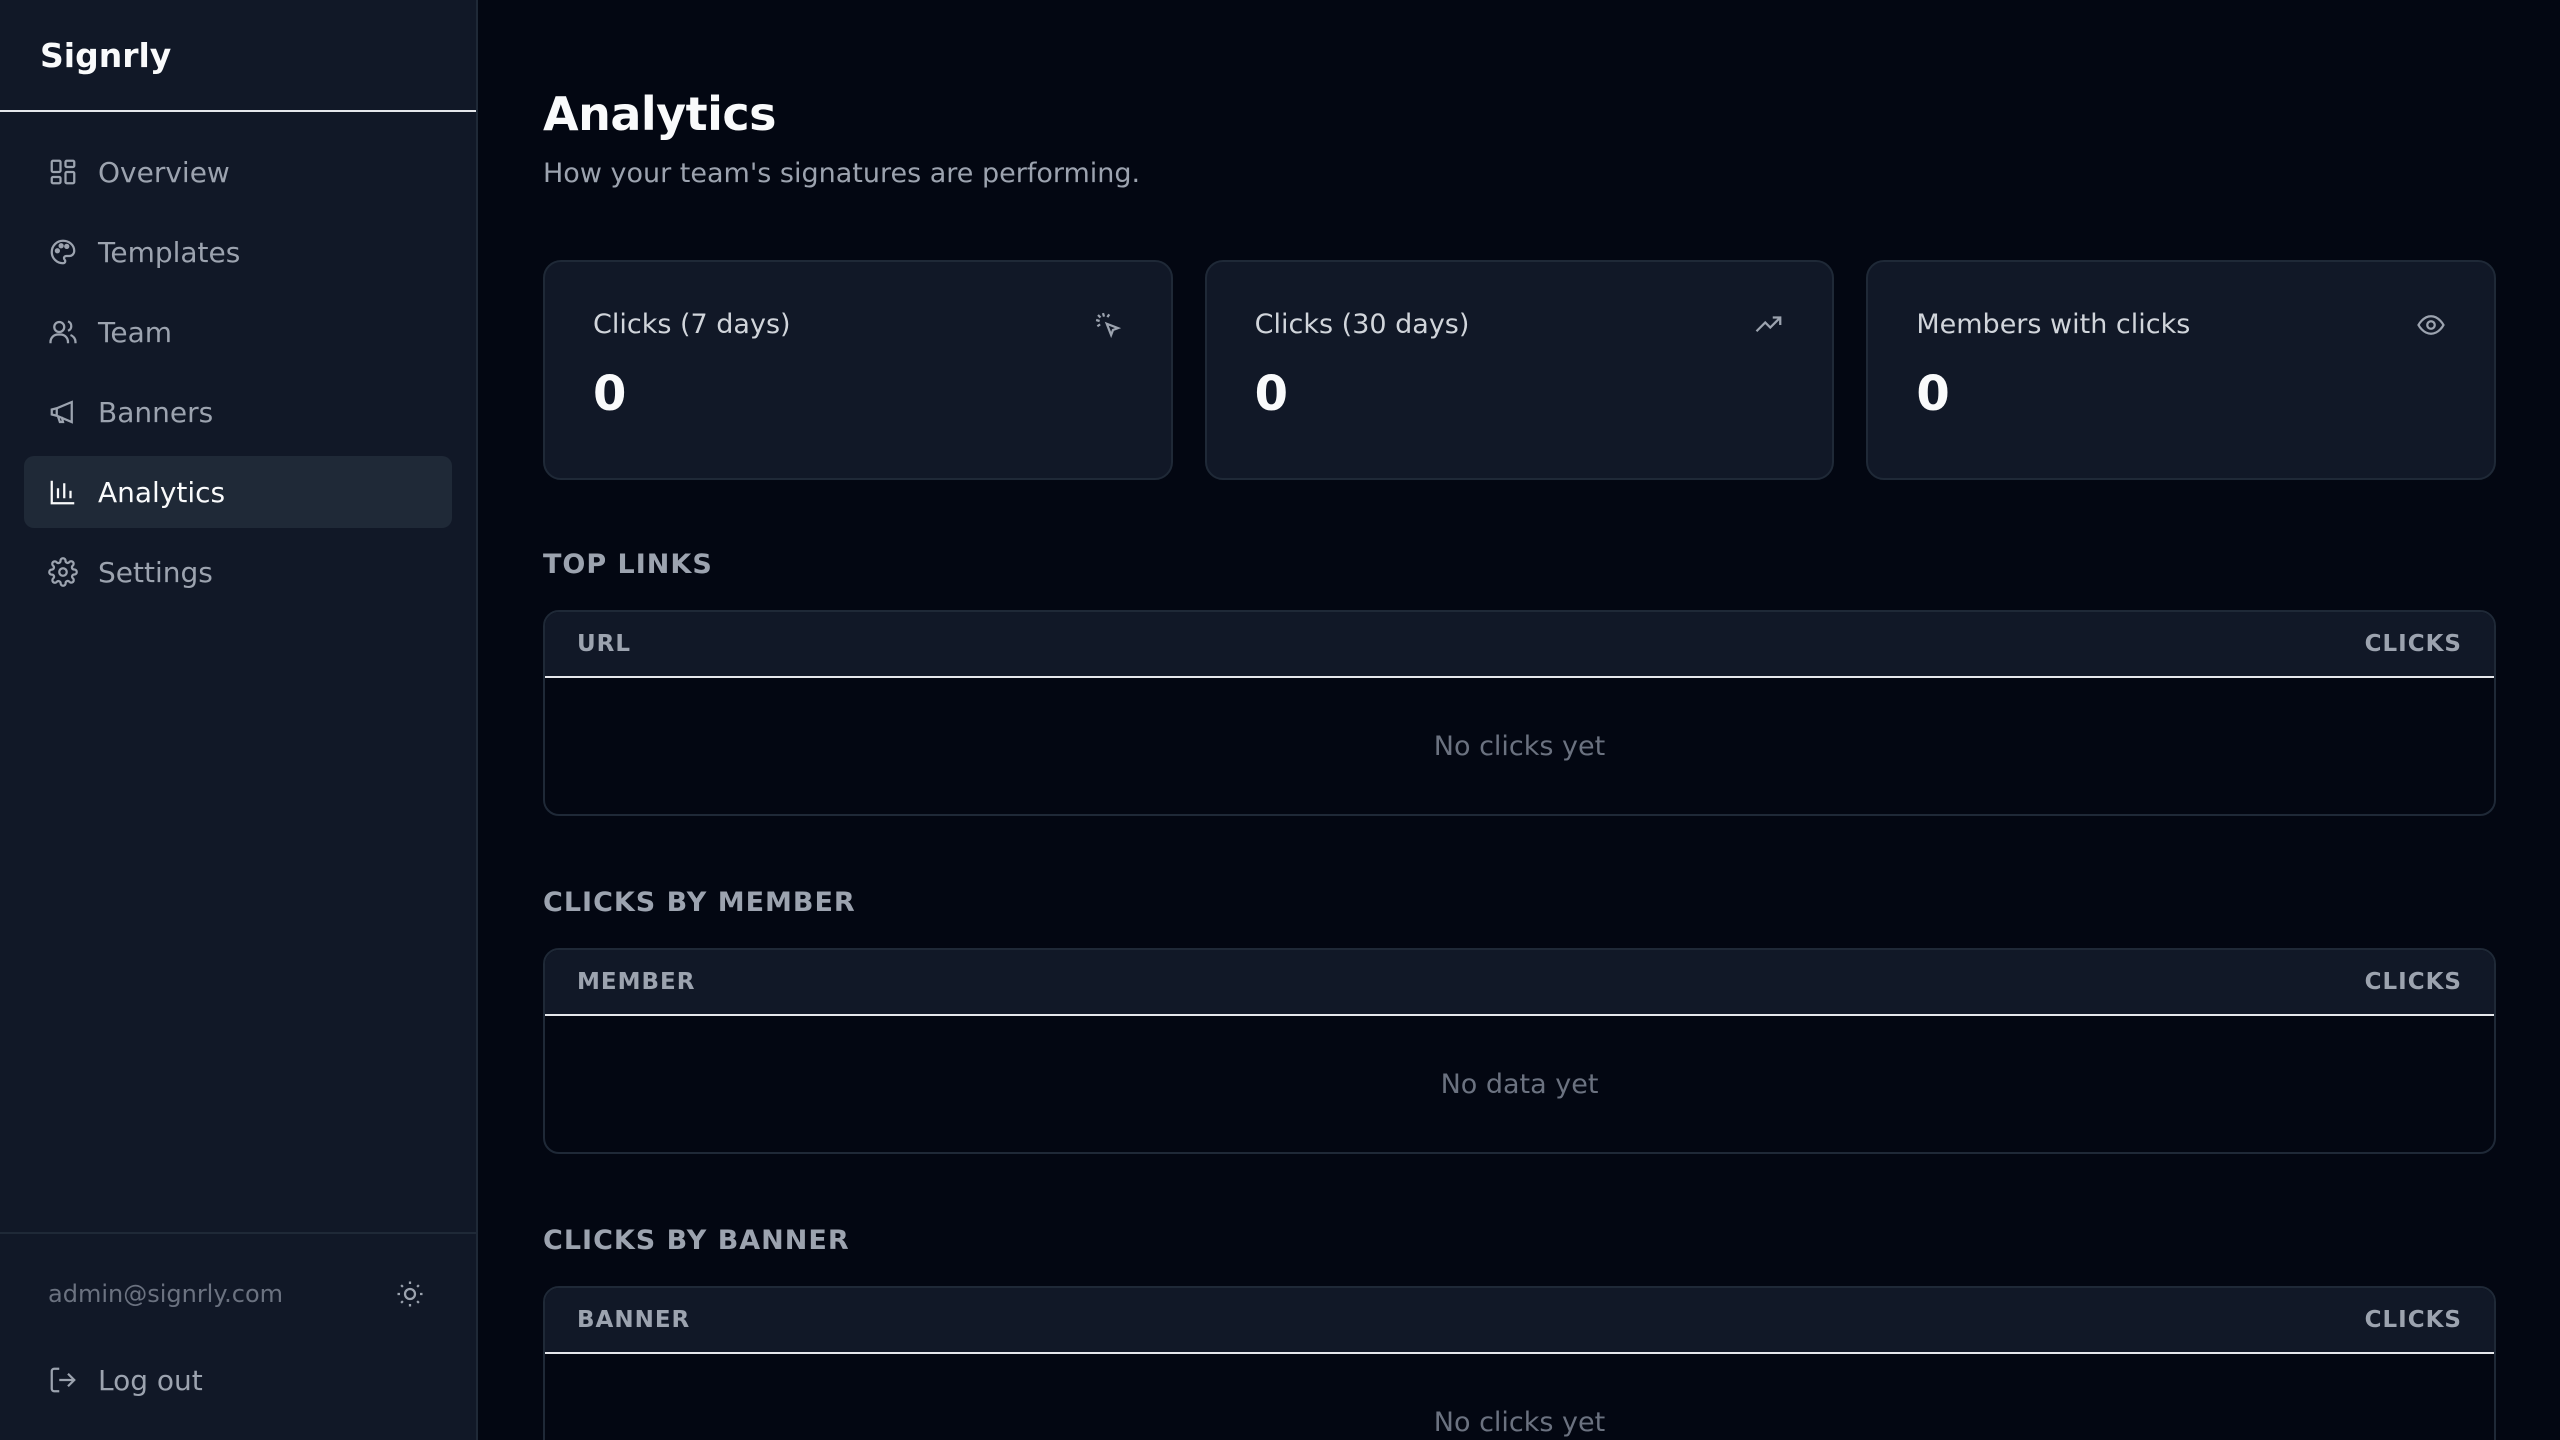 This screenshot has height=1440, width=2560. Describe the element at coordinates (2431, 325) in the screenshot. I see `eye-icon` at that location.